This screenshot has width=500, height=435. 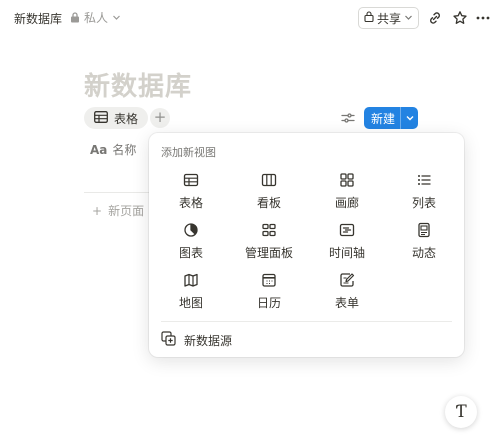 What do you see at coordinates (268, 253) in the screenshot?
I see `view-option-label: 管理面板` at bounding box center [268, 253].